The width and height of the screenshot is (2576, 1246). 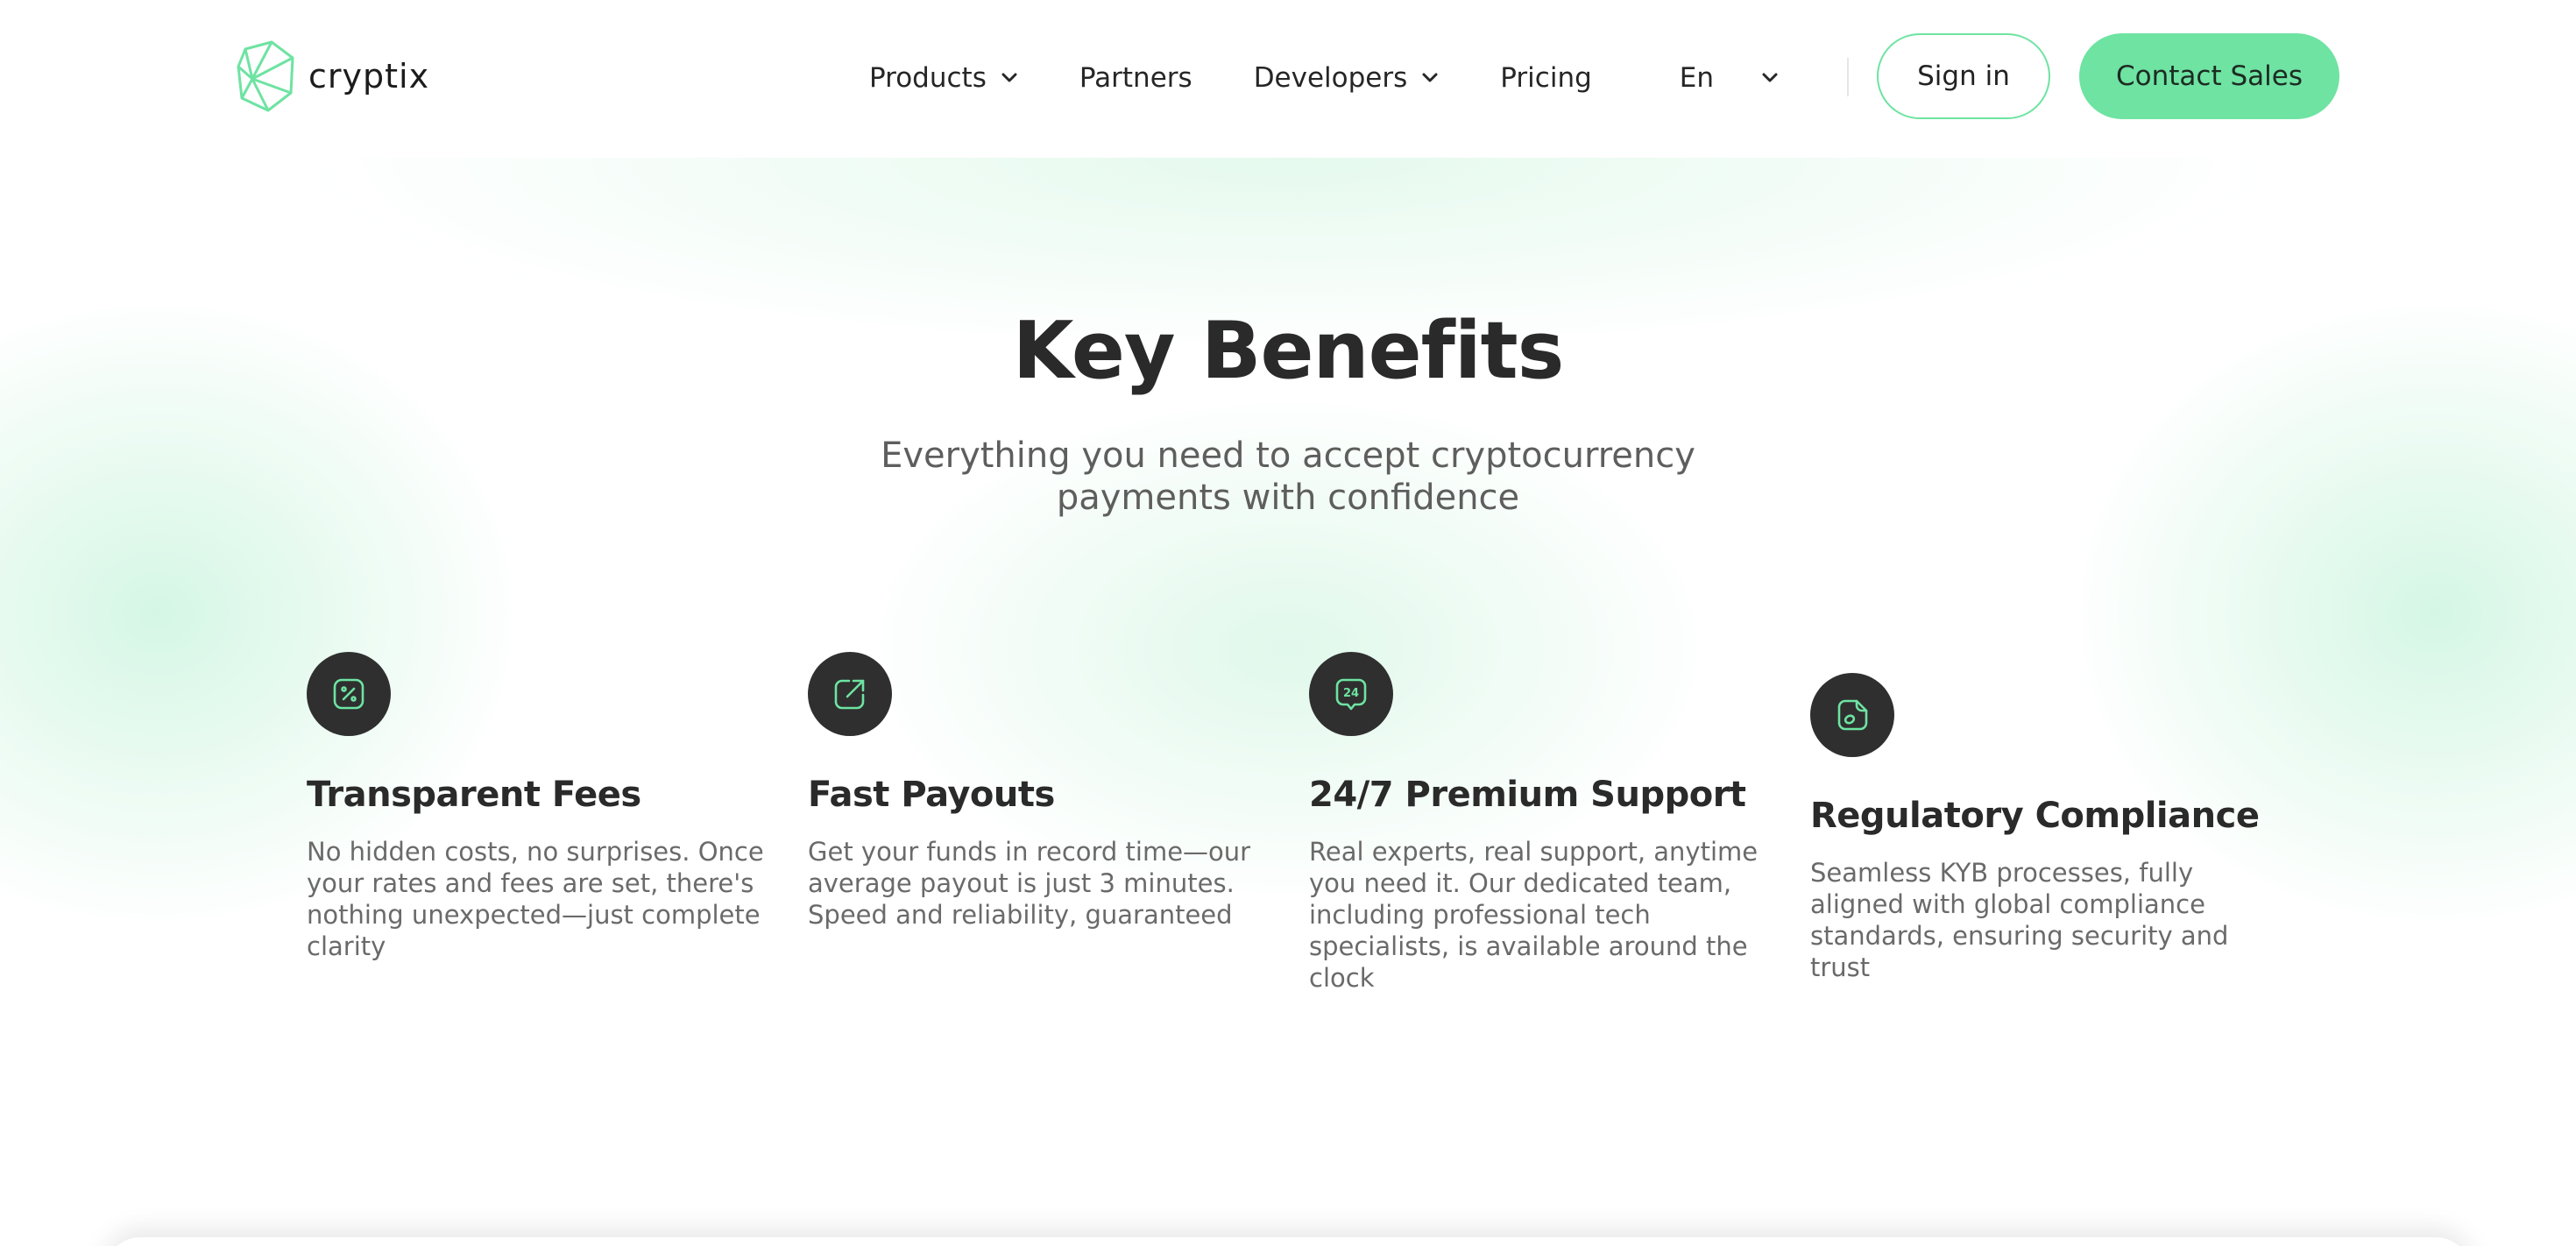 What do you see at coordinates (931, 795) in the screenshot?
I see `benefit-title: Fast Payouts` at bounding box center [931, 795].